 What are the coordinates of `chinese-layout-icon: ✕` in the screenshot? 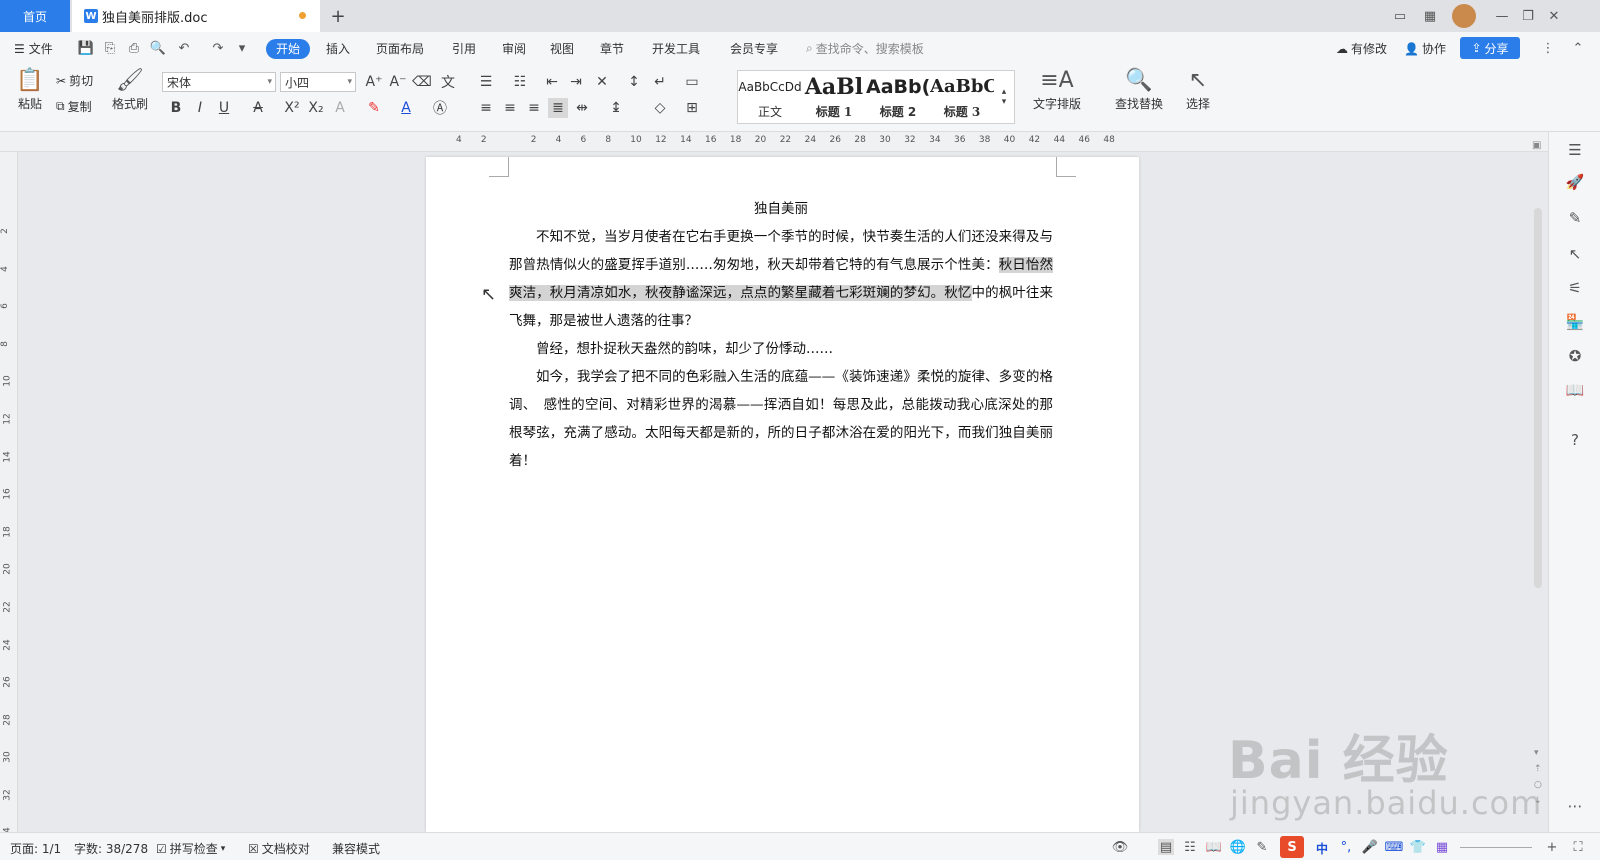 It's located at (602, 82).